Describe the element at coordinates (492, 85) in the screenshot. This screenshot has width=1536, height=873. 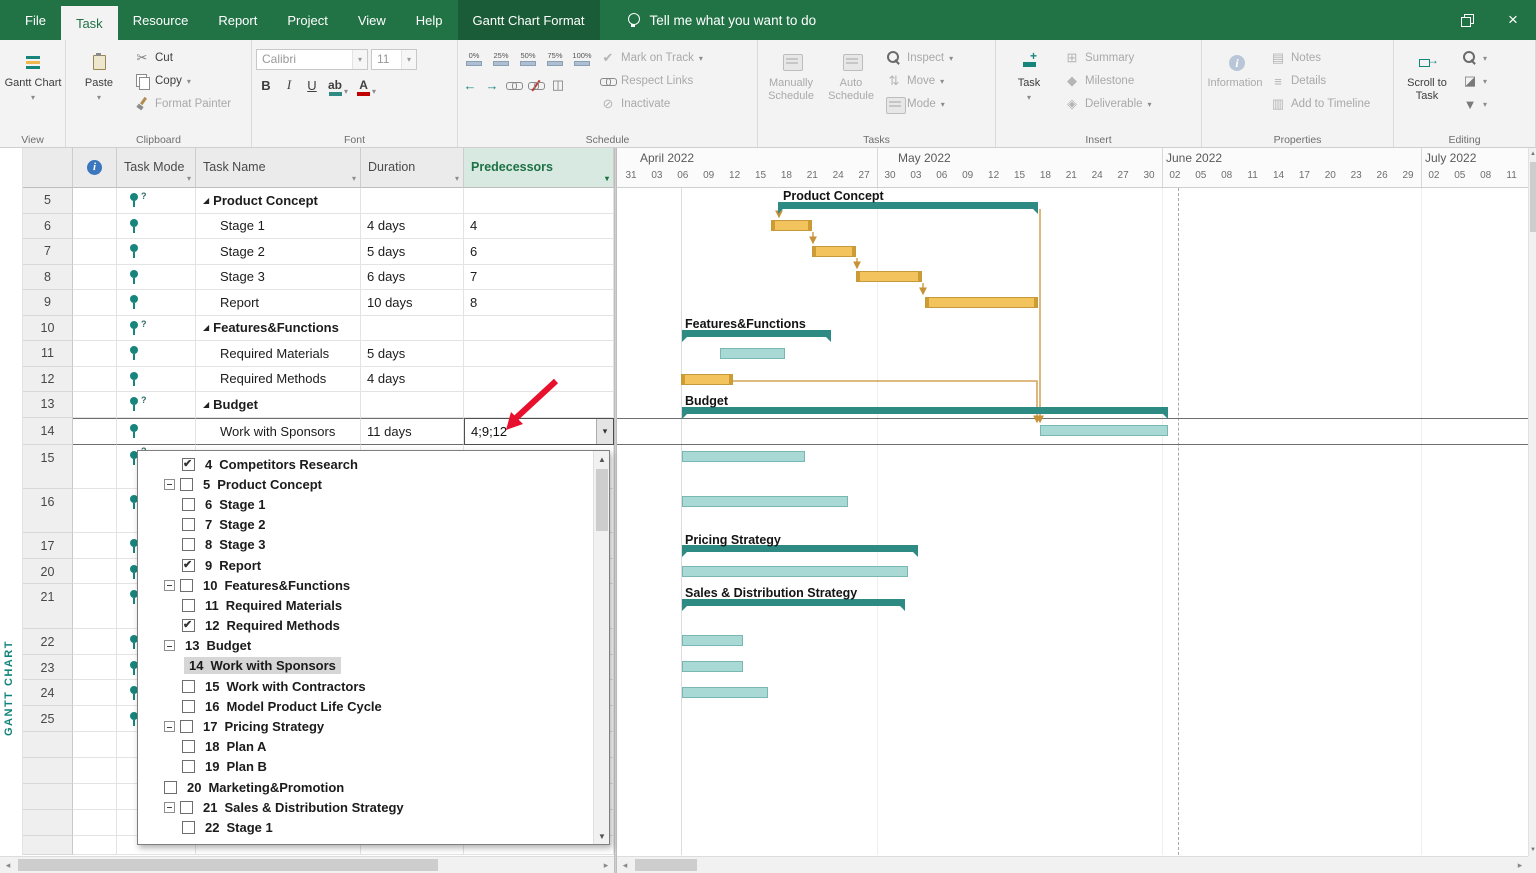
I see `indent-task-icon: →` at that location.